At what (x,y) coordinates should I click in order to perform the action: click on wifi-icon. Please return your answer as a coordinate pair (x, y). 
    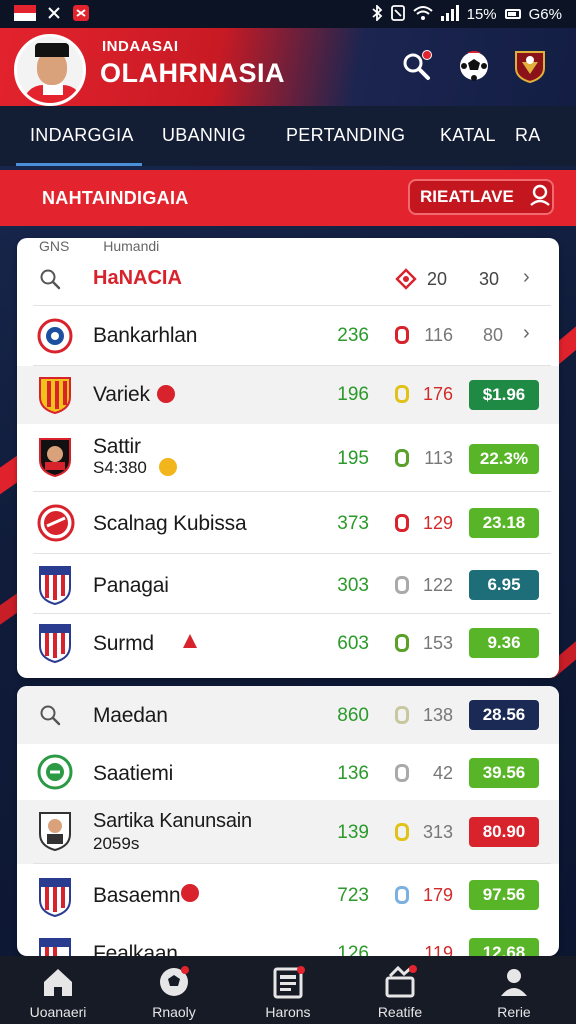
    Looking at the image, I should click on (422, 14).